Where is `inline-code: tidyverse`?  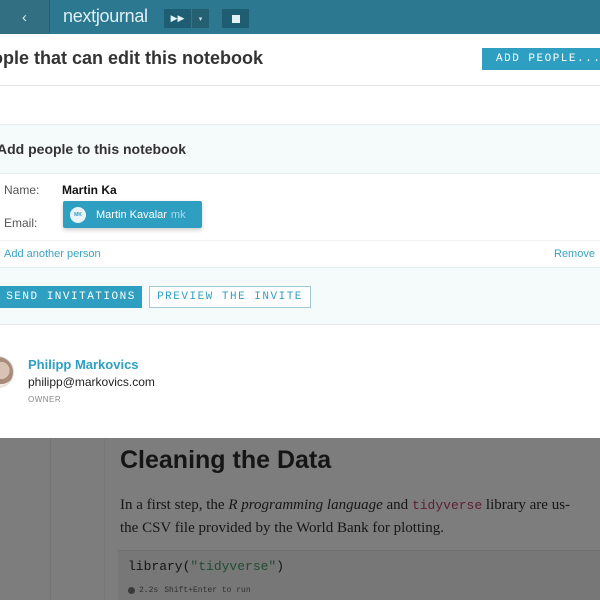
inline-code: tidyverse is located at coordinates (447, 505).